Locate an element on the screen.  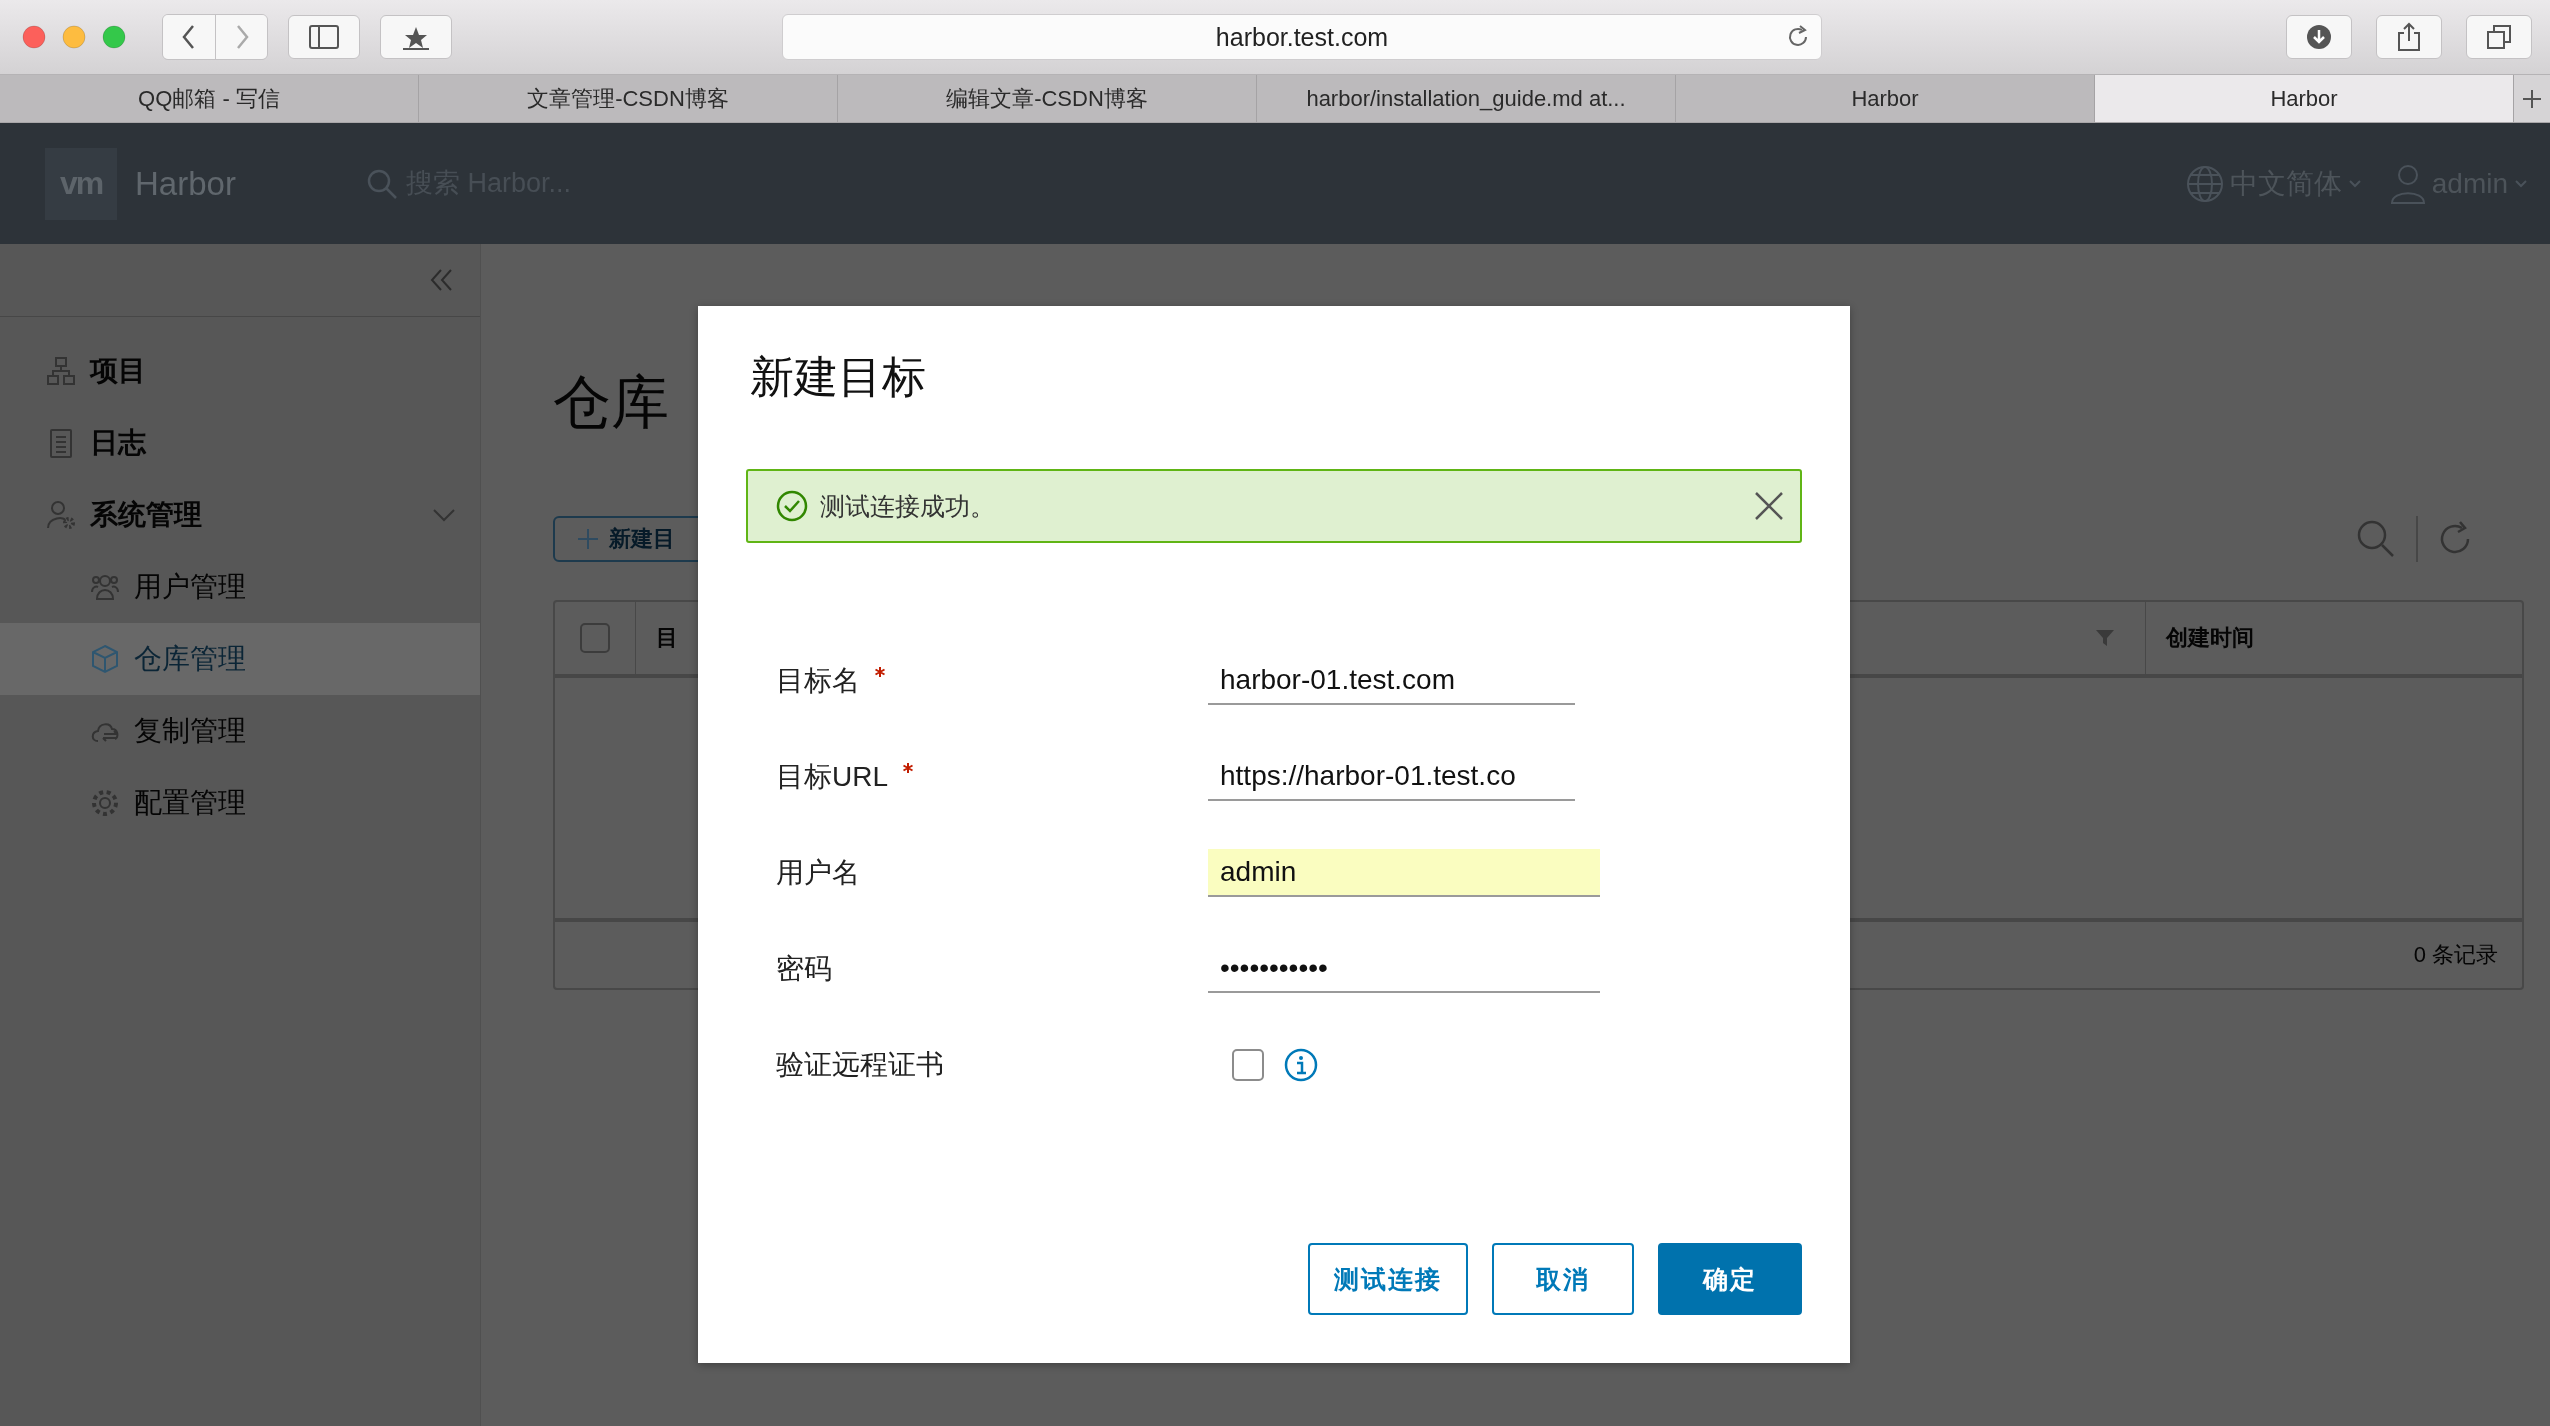
url-text: harbor.test.com is located at coordinates (1302, 37).